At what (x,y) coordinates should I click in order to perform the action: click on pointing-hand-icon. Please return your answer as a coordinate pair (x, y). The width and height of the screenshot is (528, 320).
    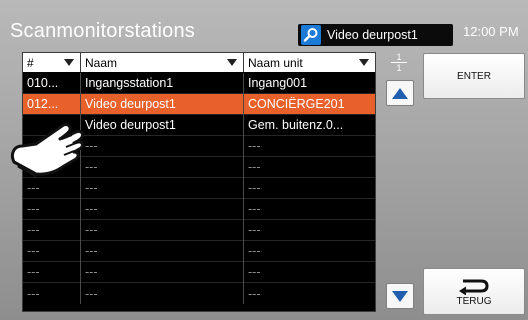
    Looking at the image, I should click on (47, 150).